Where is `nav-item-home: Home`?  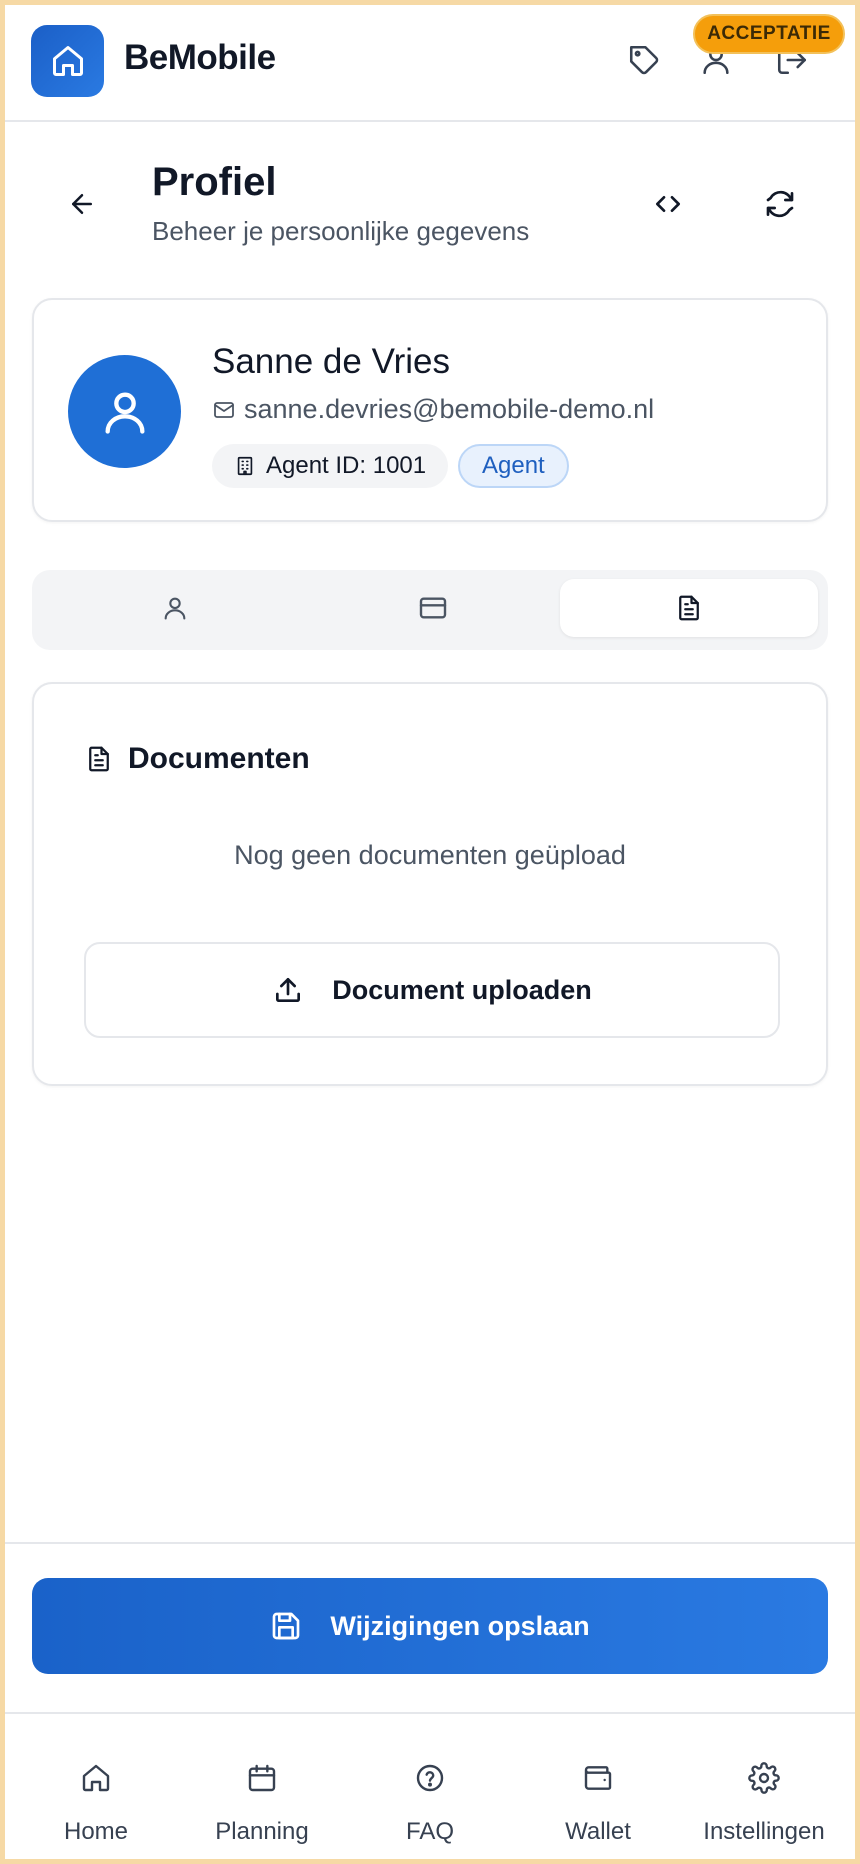
nav-item-home: Home is located at coordinates (96, 1789).